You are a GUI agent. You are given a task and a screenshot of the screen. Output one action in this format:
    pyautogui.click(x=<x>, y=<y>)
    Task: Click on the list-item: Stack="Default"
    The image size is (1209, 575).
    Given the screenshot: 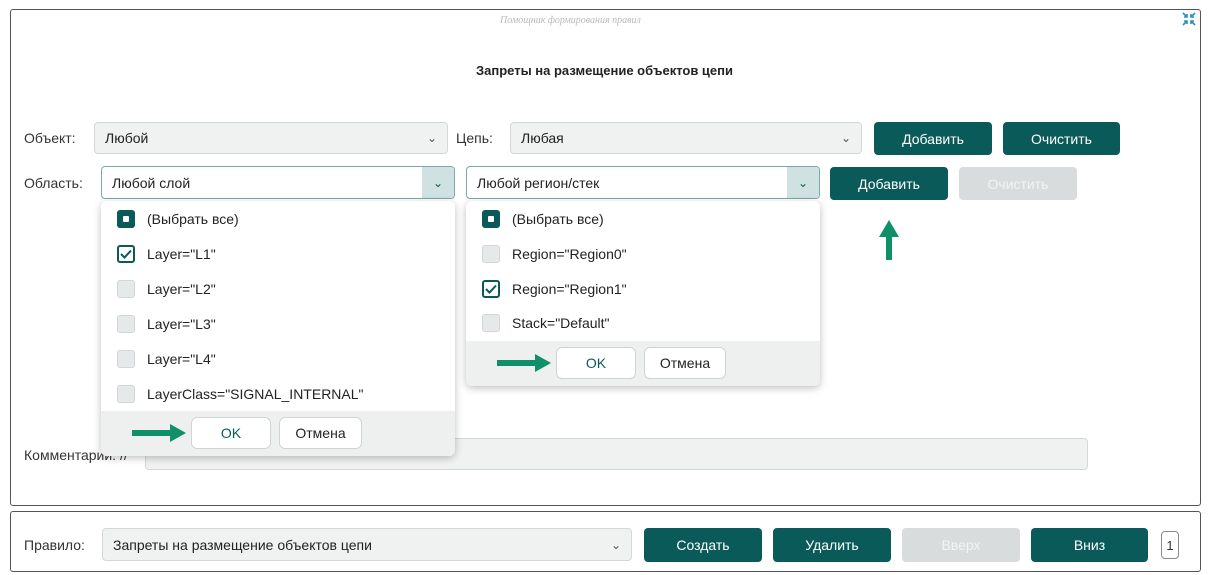 What is the action you would take?
    pyautogui.click(x=643, y=323)
    